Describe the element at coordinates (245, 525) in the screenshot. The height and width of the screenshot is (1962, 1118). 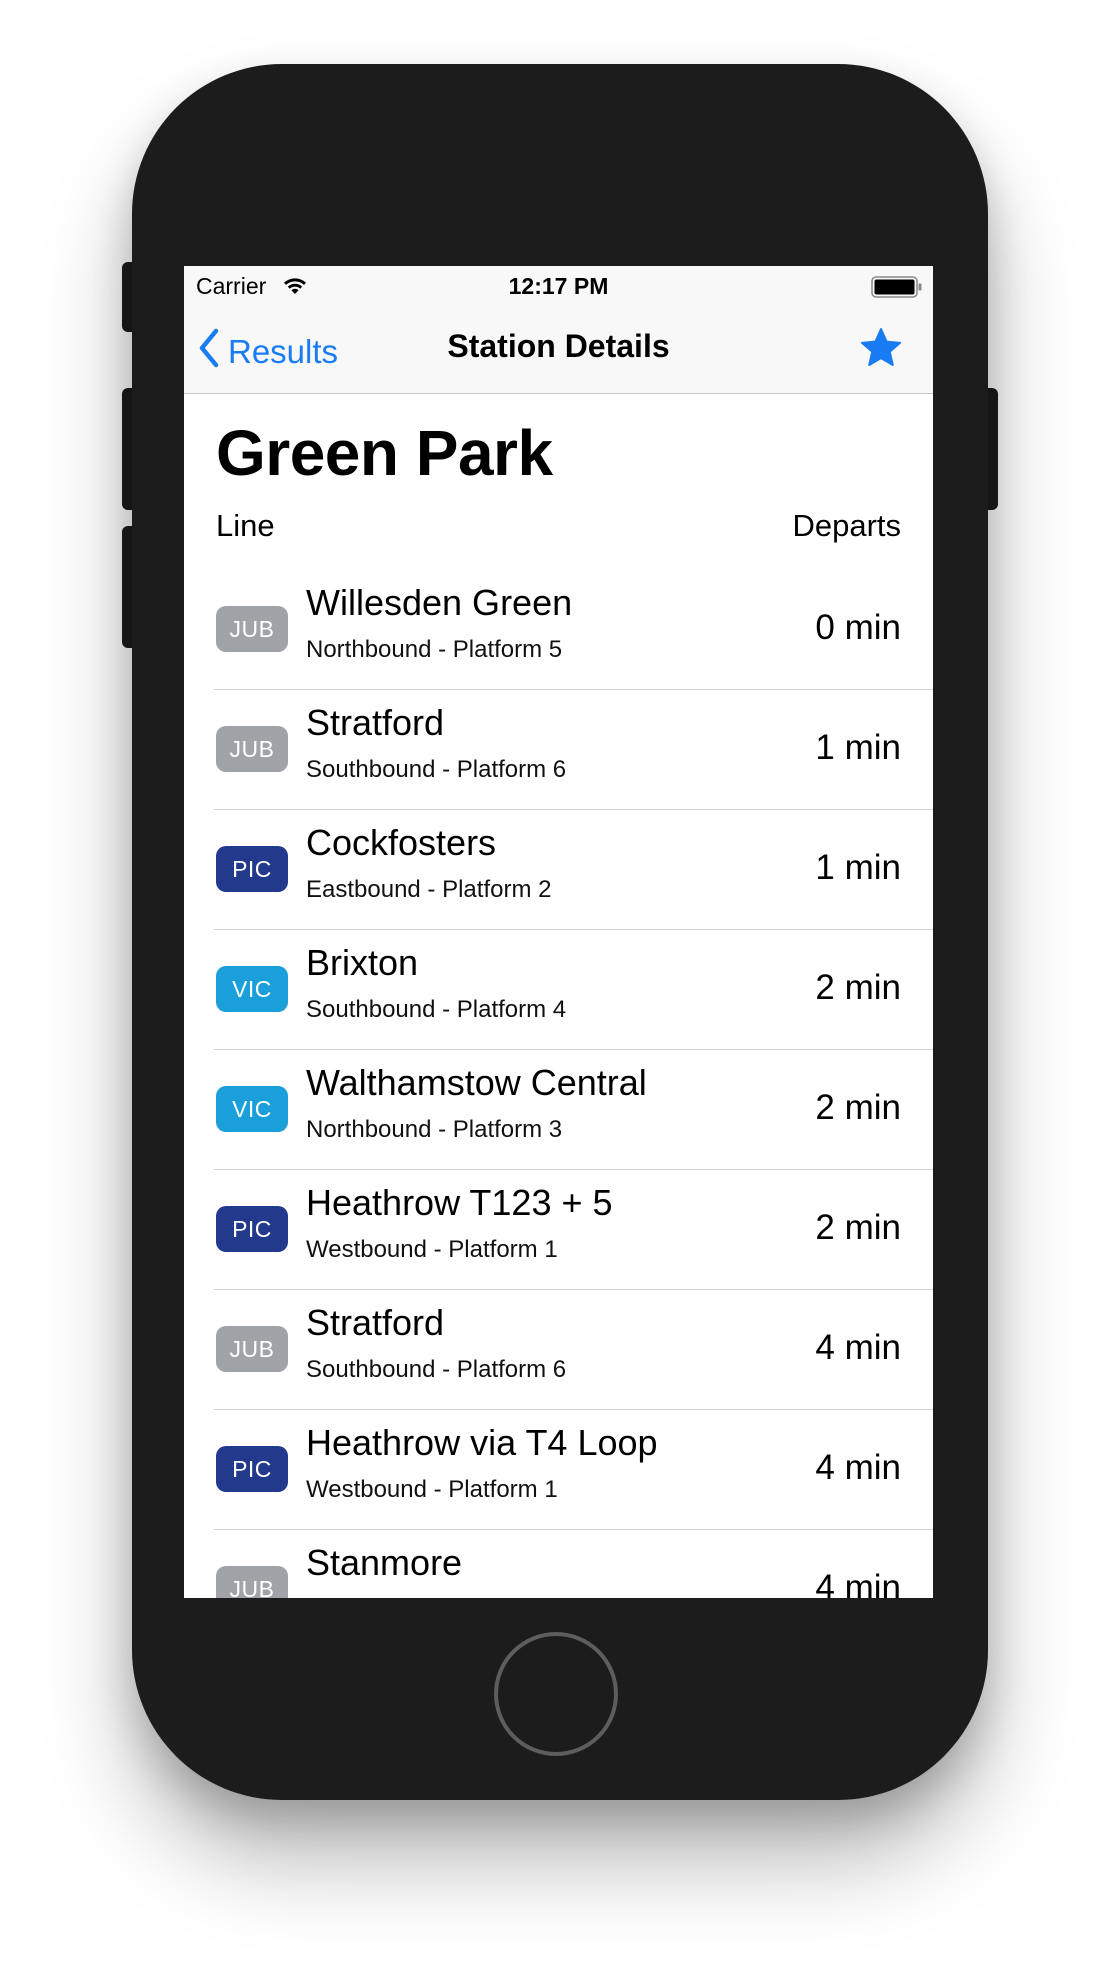
I see `column-header-line: Line` at that location.